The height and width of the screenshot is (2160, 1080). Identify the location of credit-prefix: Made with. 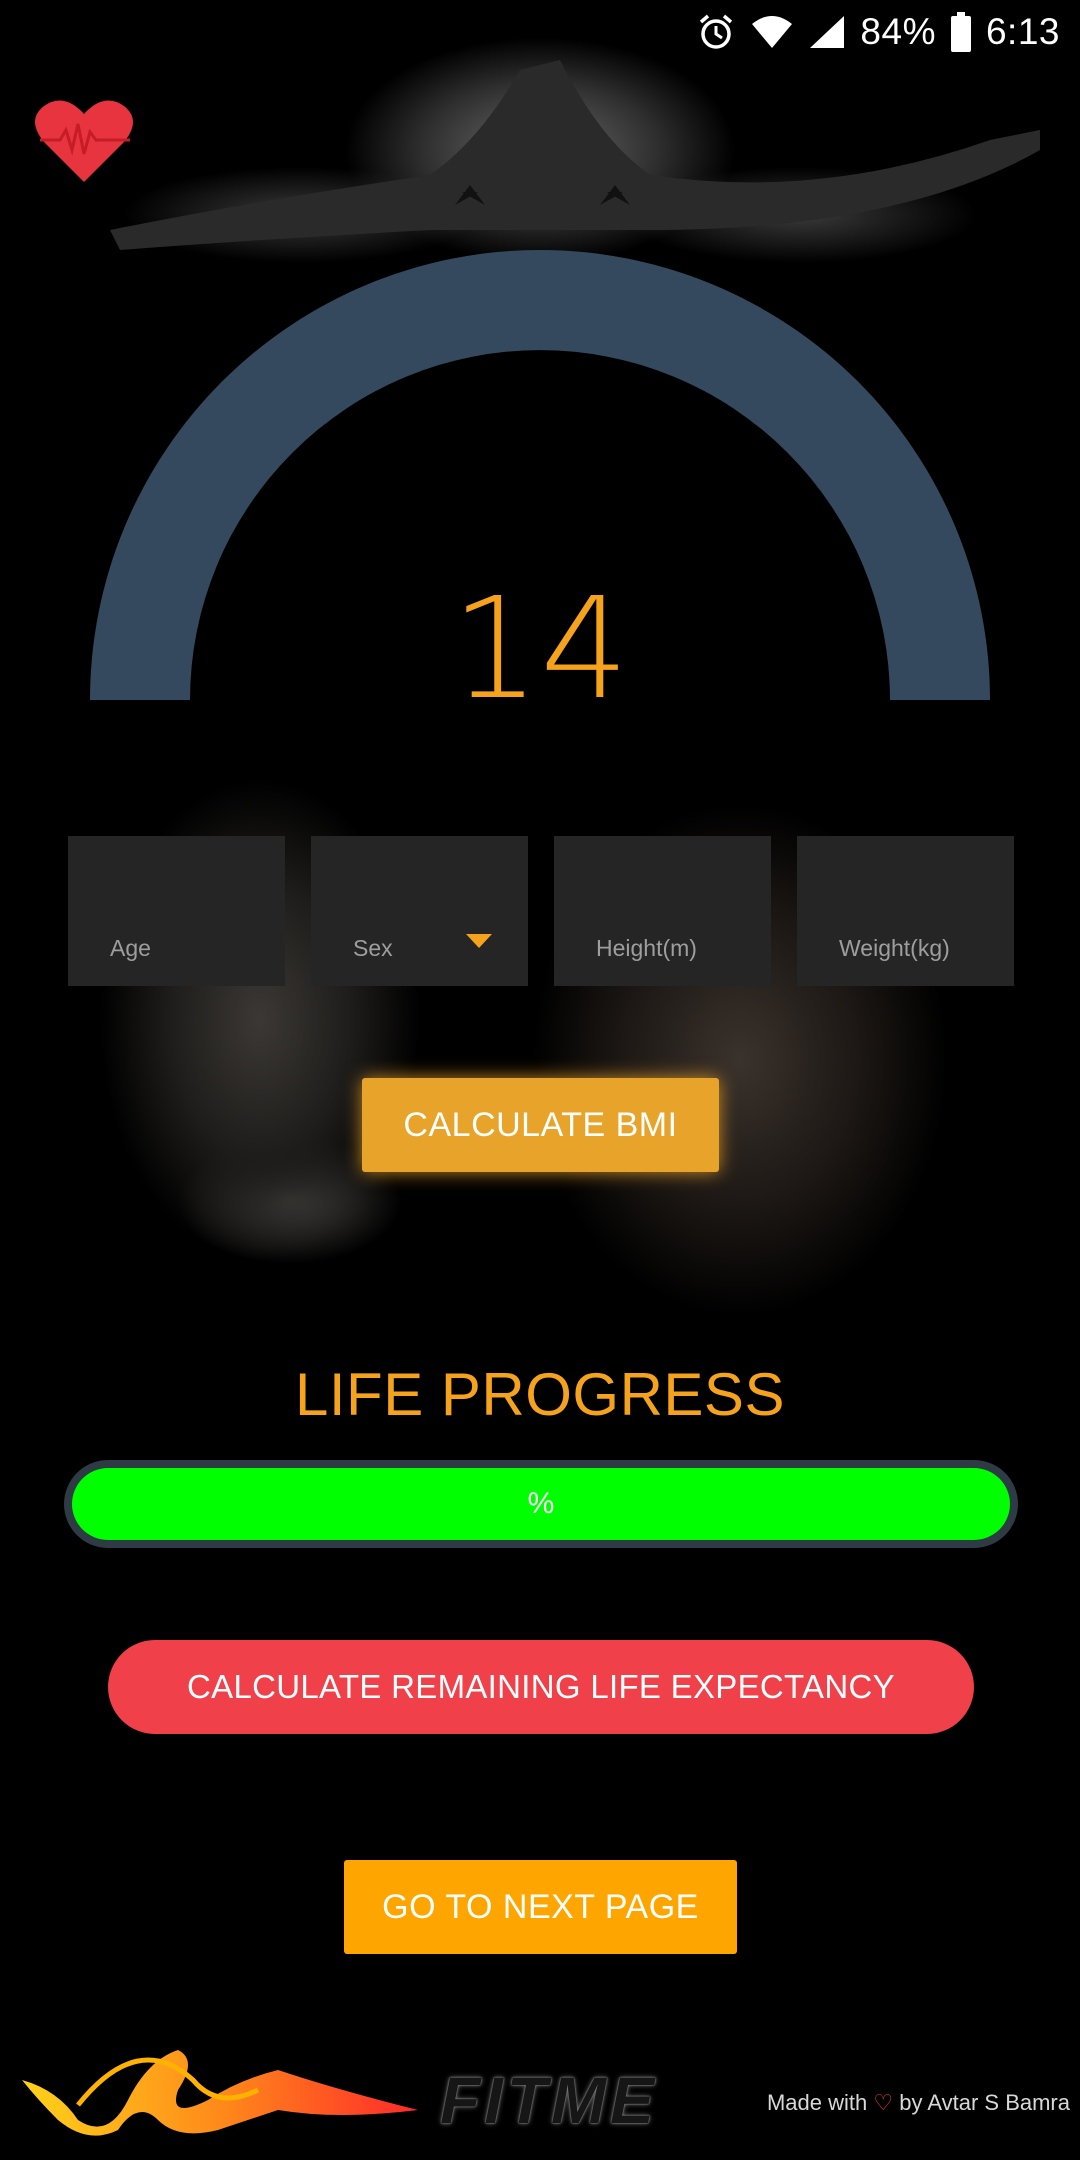
(817, 2102).